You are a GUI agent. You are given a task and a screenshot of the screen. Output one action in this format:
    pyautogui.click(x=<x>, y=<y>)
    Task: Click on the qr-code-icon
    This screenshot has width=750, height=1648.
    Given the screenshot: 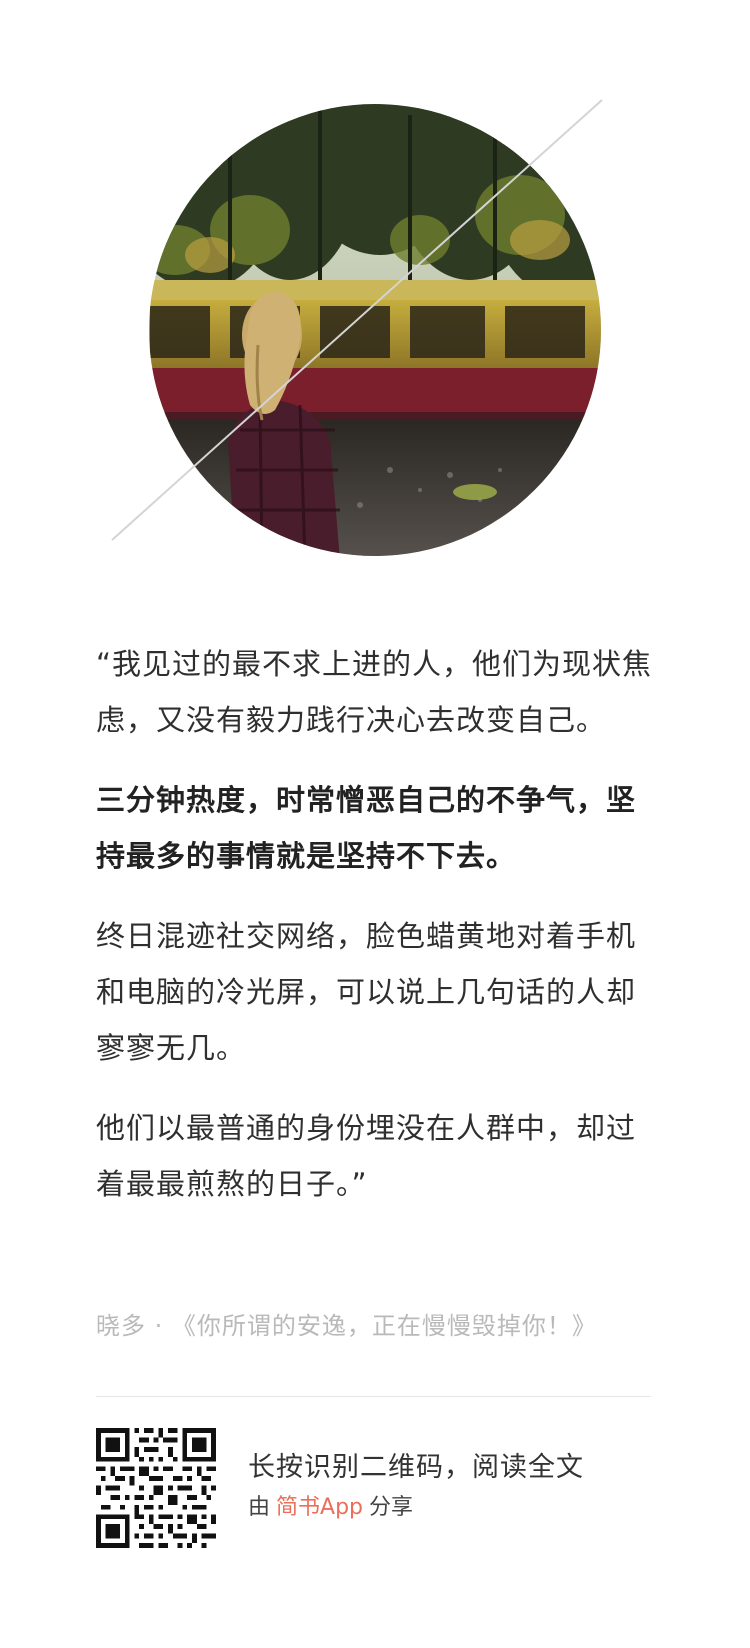 What is the action you would take?
    pyautogui.click(x=156, y=1488)
    